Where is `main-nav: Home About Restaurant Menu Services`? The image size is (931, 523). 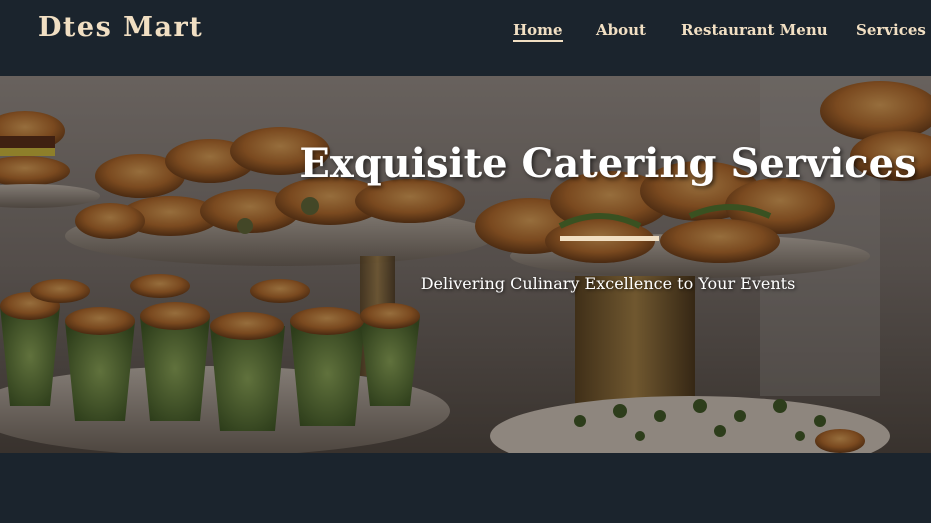
main-nav: Home About Restaurant Menu Services is located at coordinates (465, 36).